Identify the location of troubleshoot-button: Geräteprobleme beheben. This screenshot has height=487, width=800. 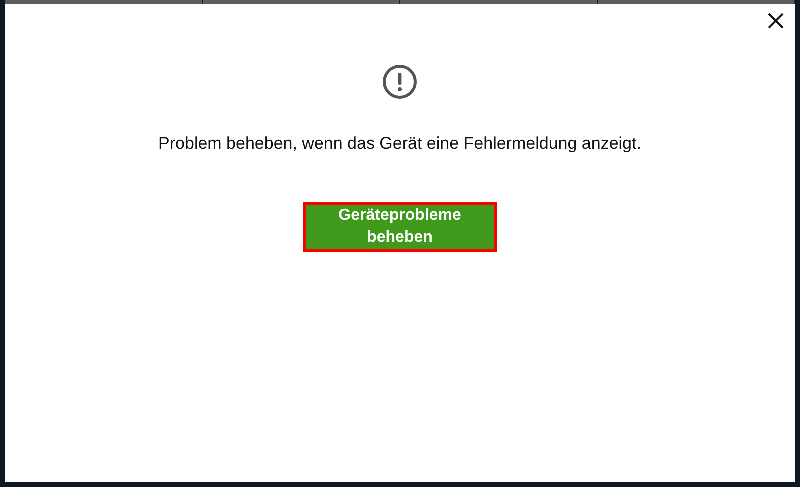
(400, 227).